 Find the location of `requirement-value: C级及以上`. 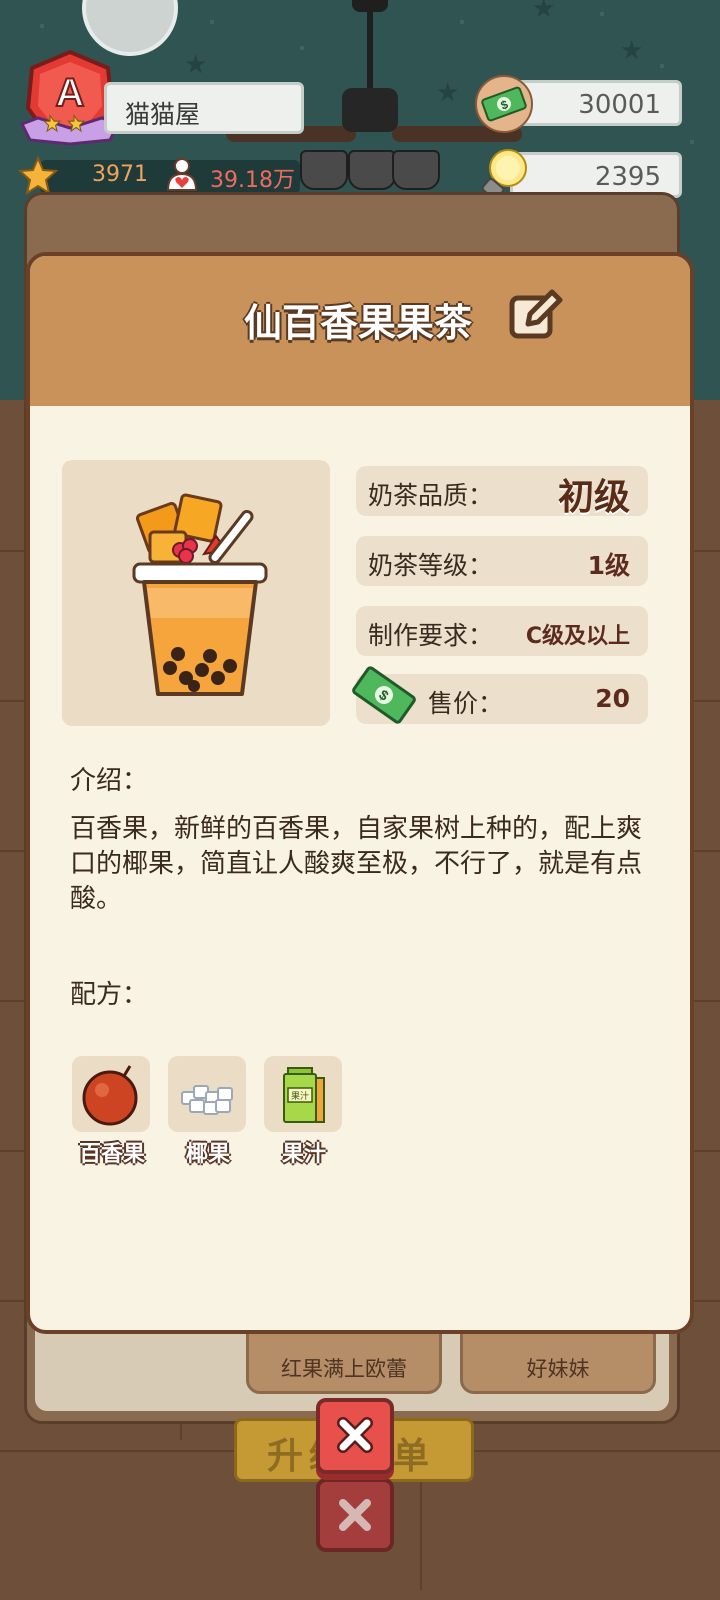

requirement-value: C级及以上 is located at coordinates (577, 636).